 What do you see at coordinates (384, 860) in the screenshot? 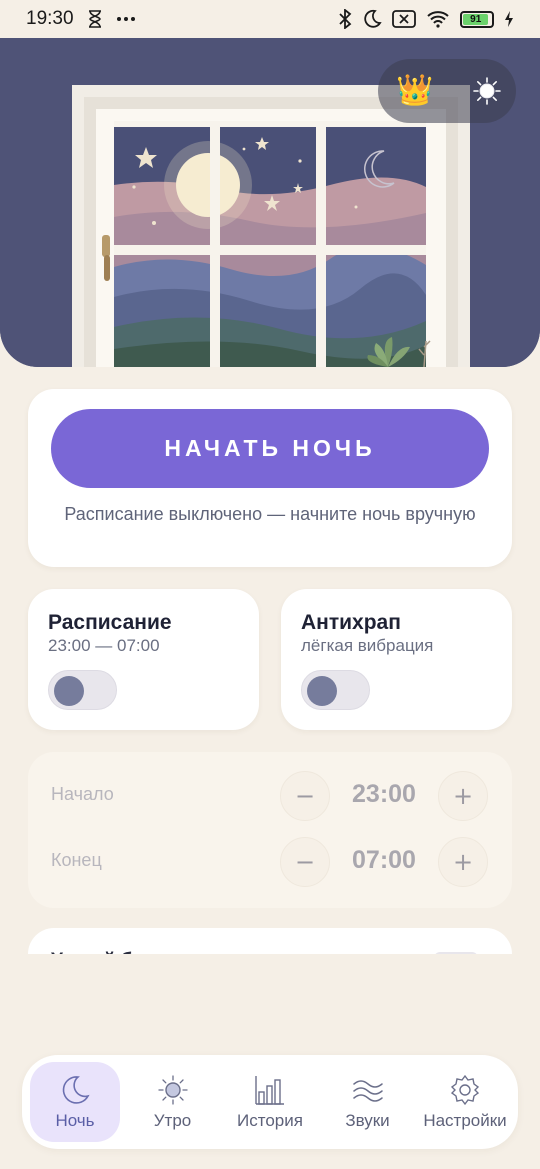
I see `end-time-value: 07:00` at bounding box center [384, 860].